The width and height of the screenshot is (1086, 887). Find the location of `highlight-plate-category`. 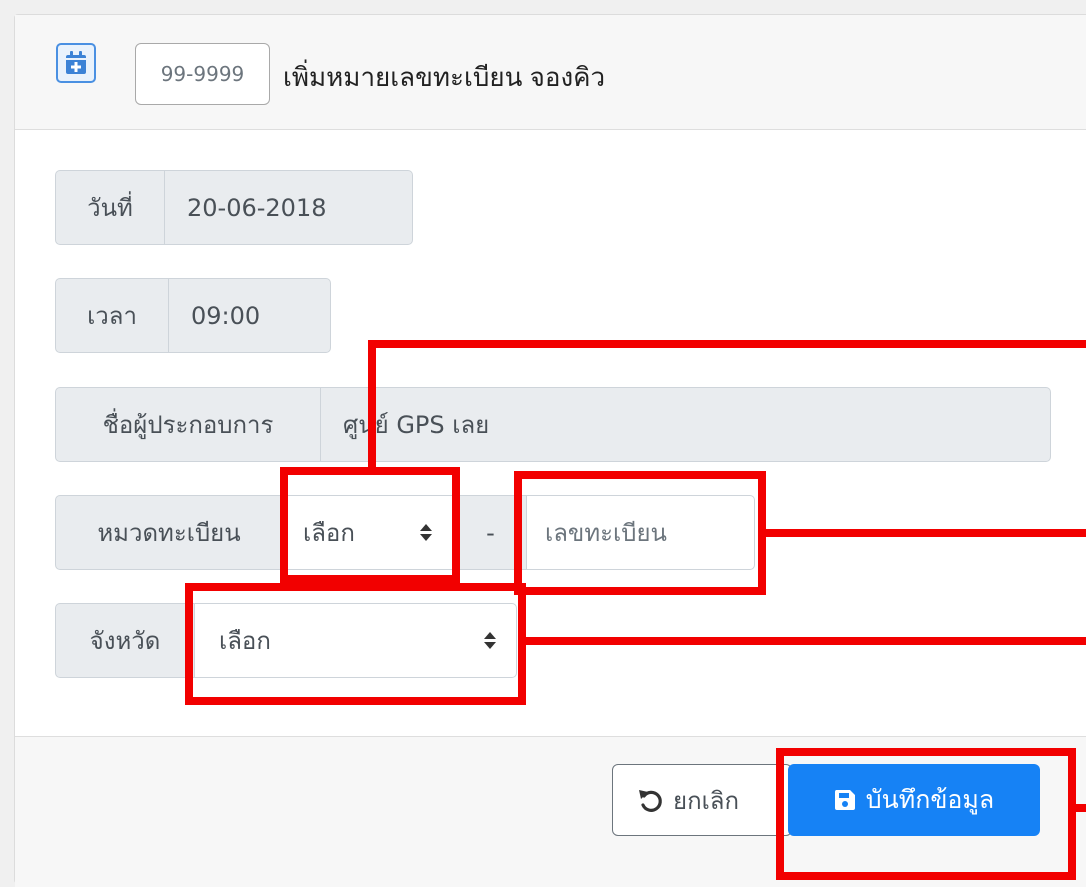

highlight-plate-category is located at coordinates (370, 525).